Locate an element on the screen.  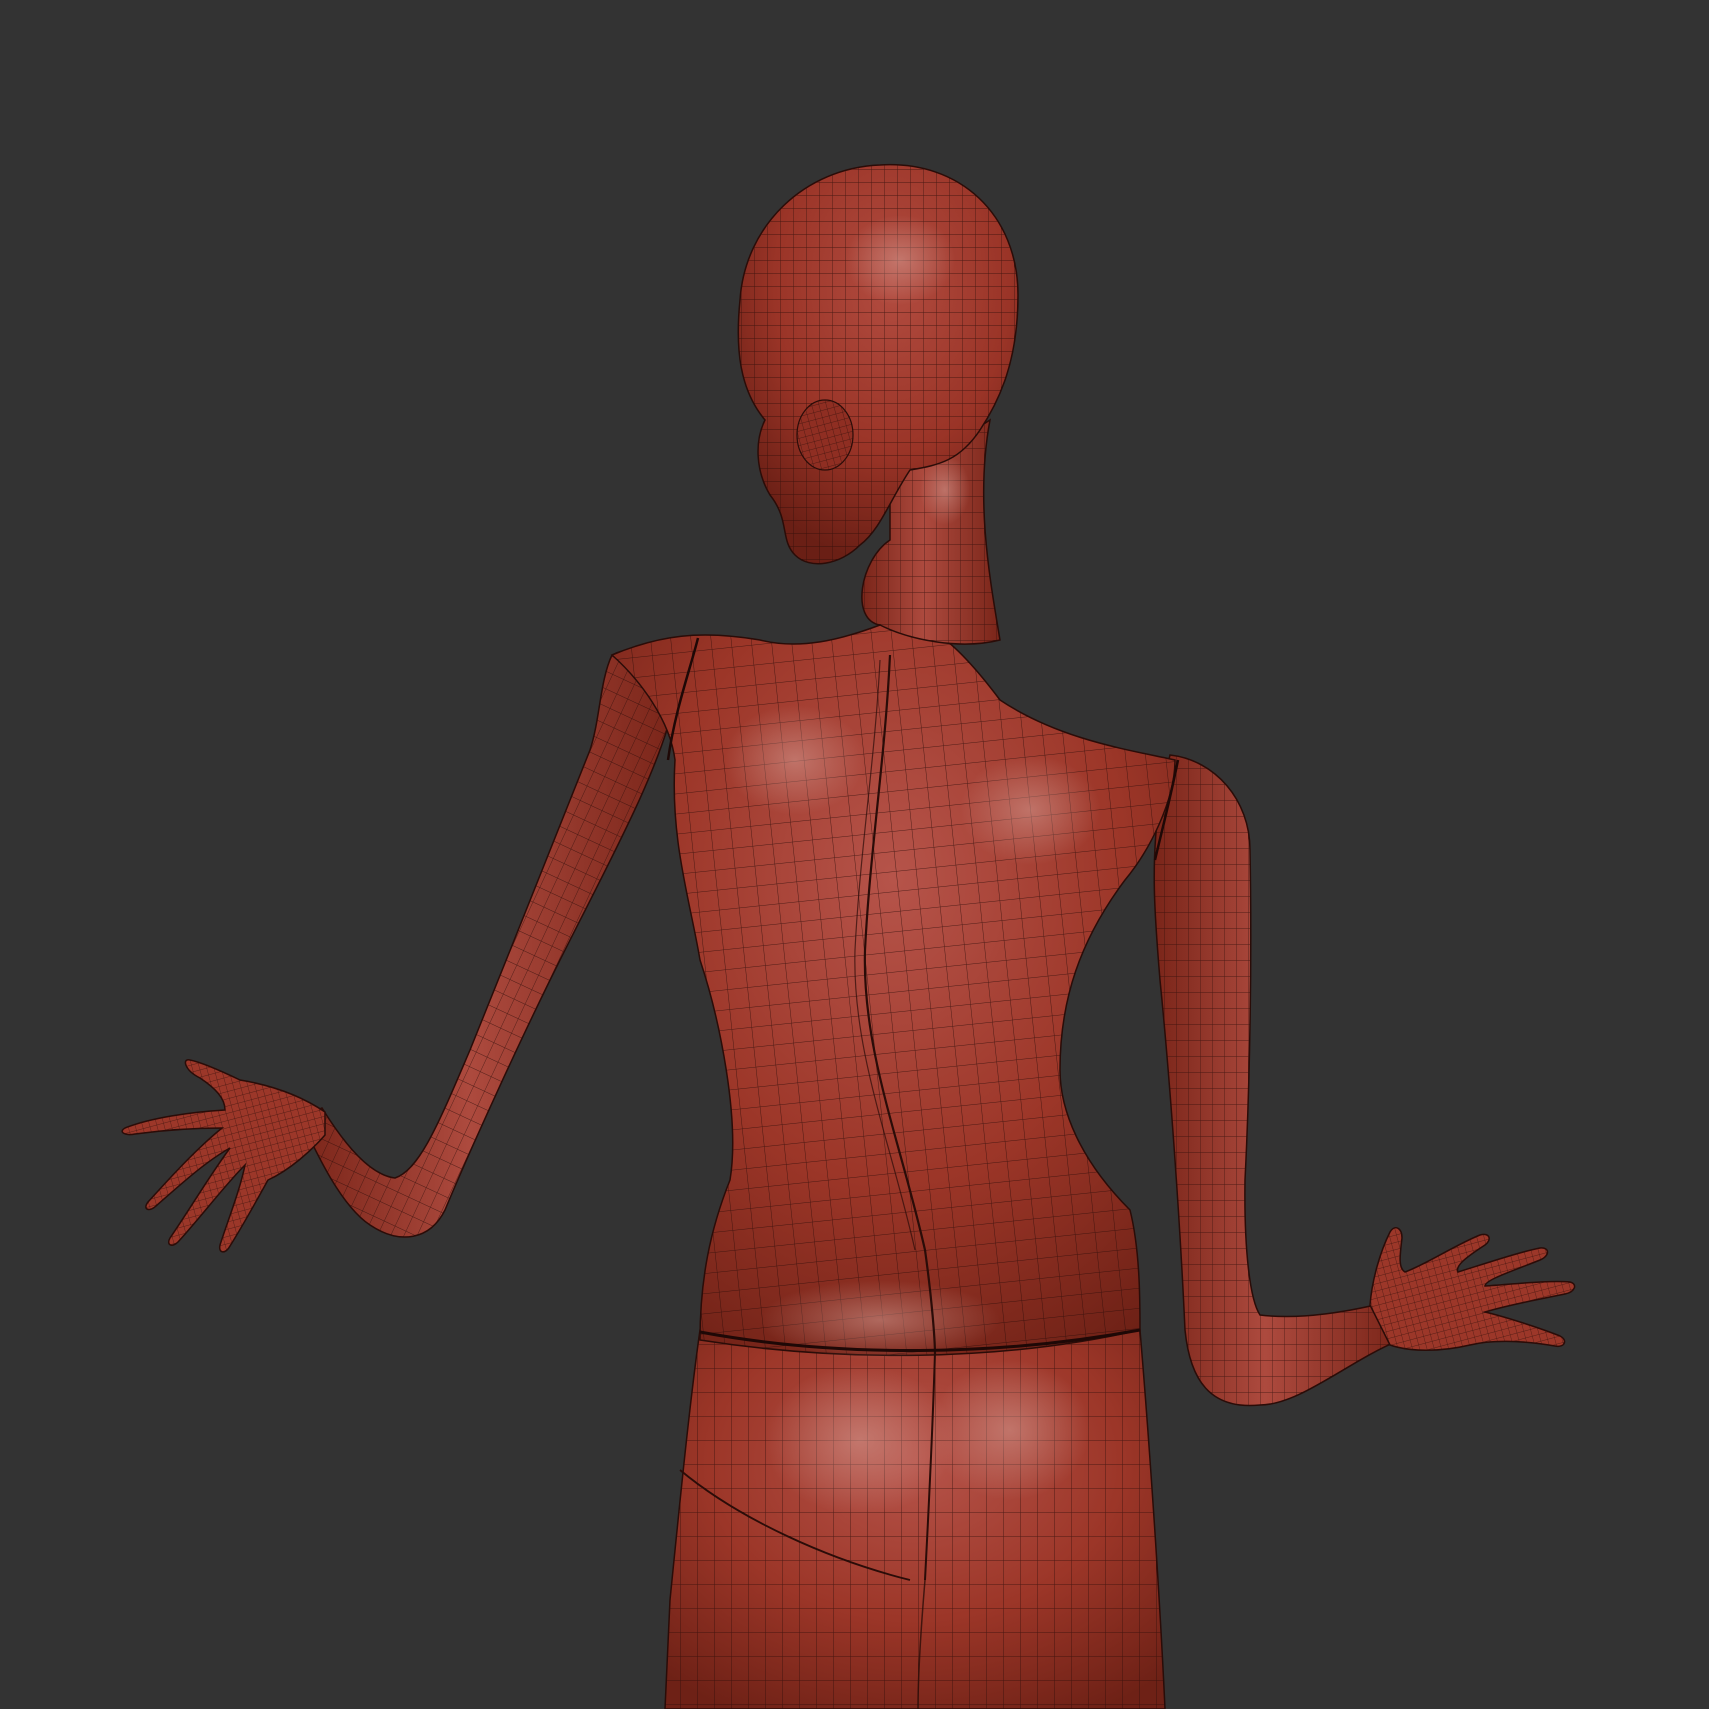
torso is located at coordinates (895, 990).